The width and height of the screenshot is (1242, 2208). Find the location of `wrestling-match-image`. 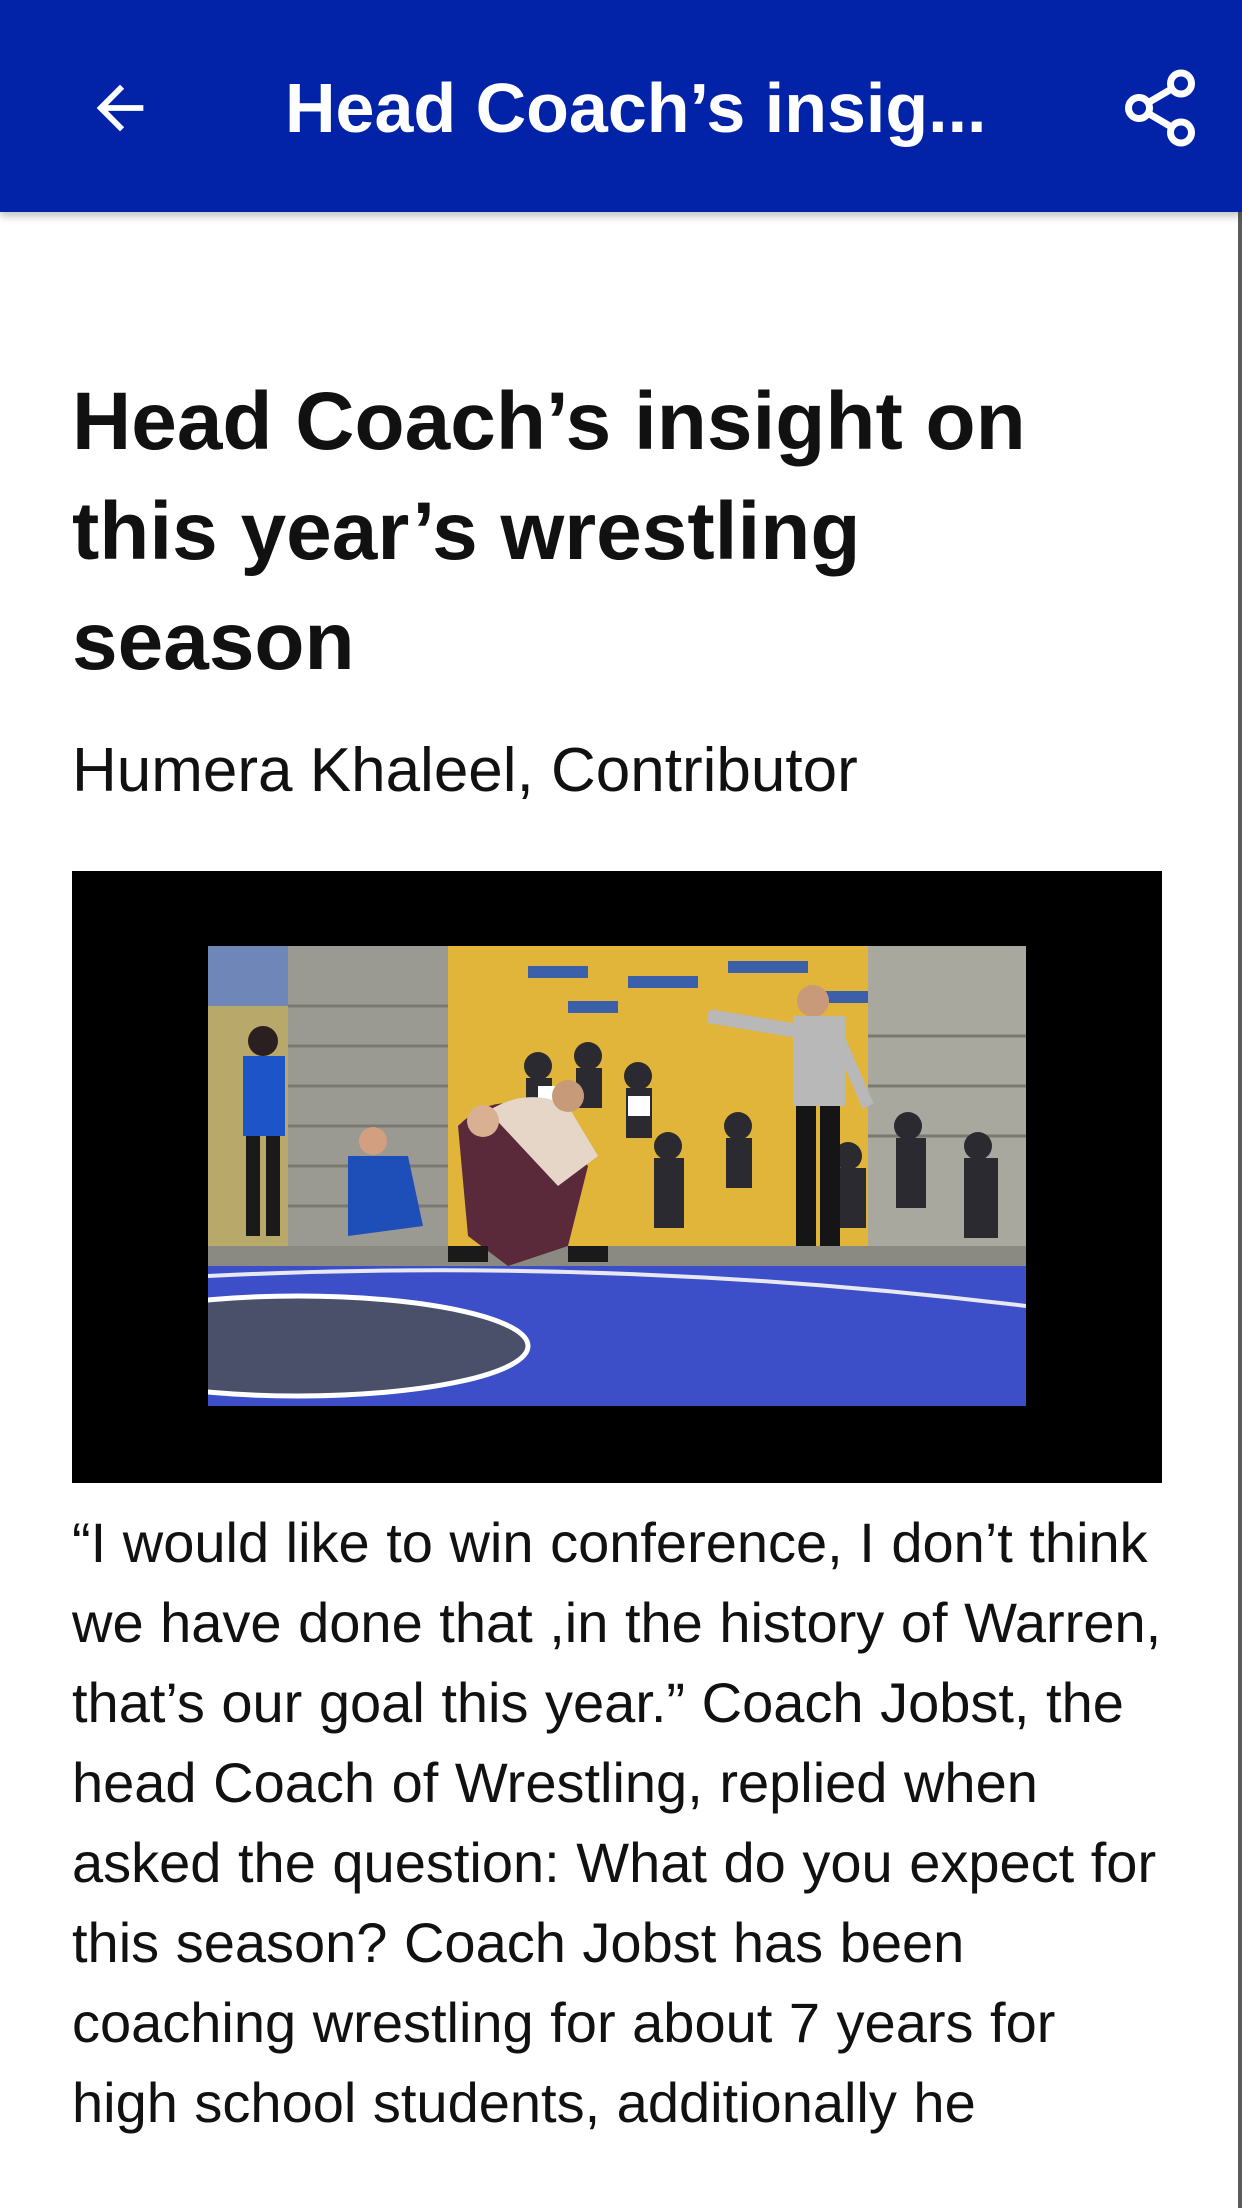

wrestling-match-image is located at coordinates (617, 1176).